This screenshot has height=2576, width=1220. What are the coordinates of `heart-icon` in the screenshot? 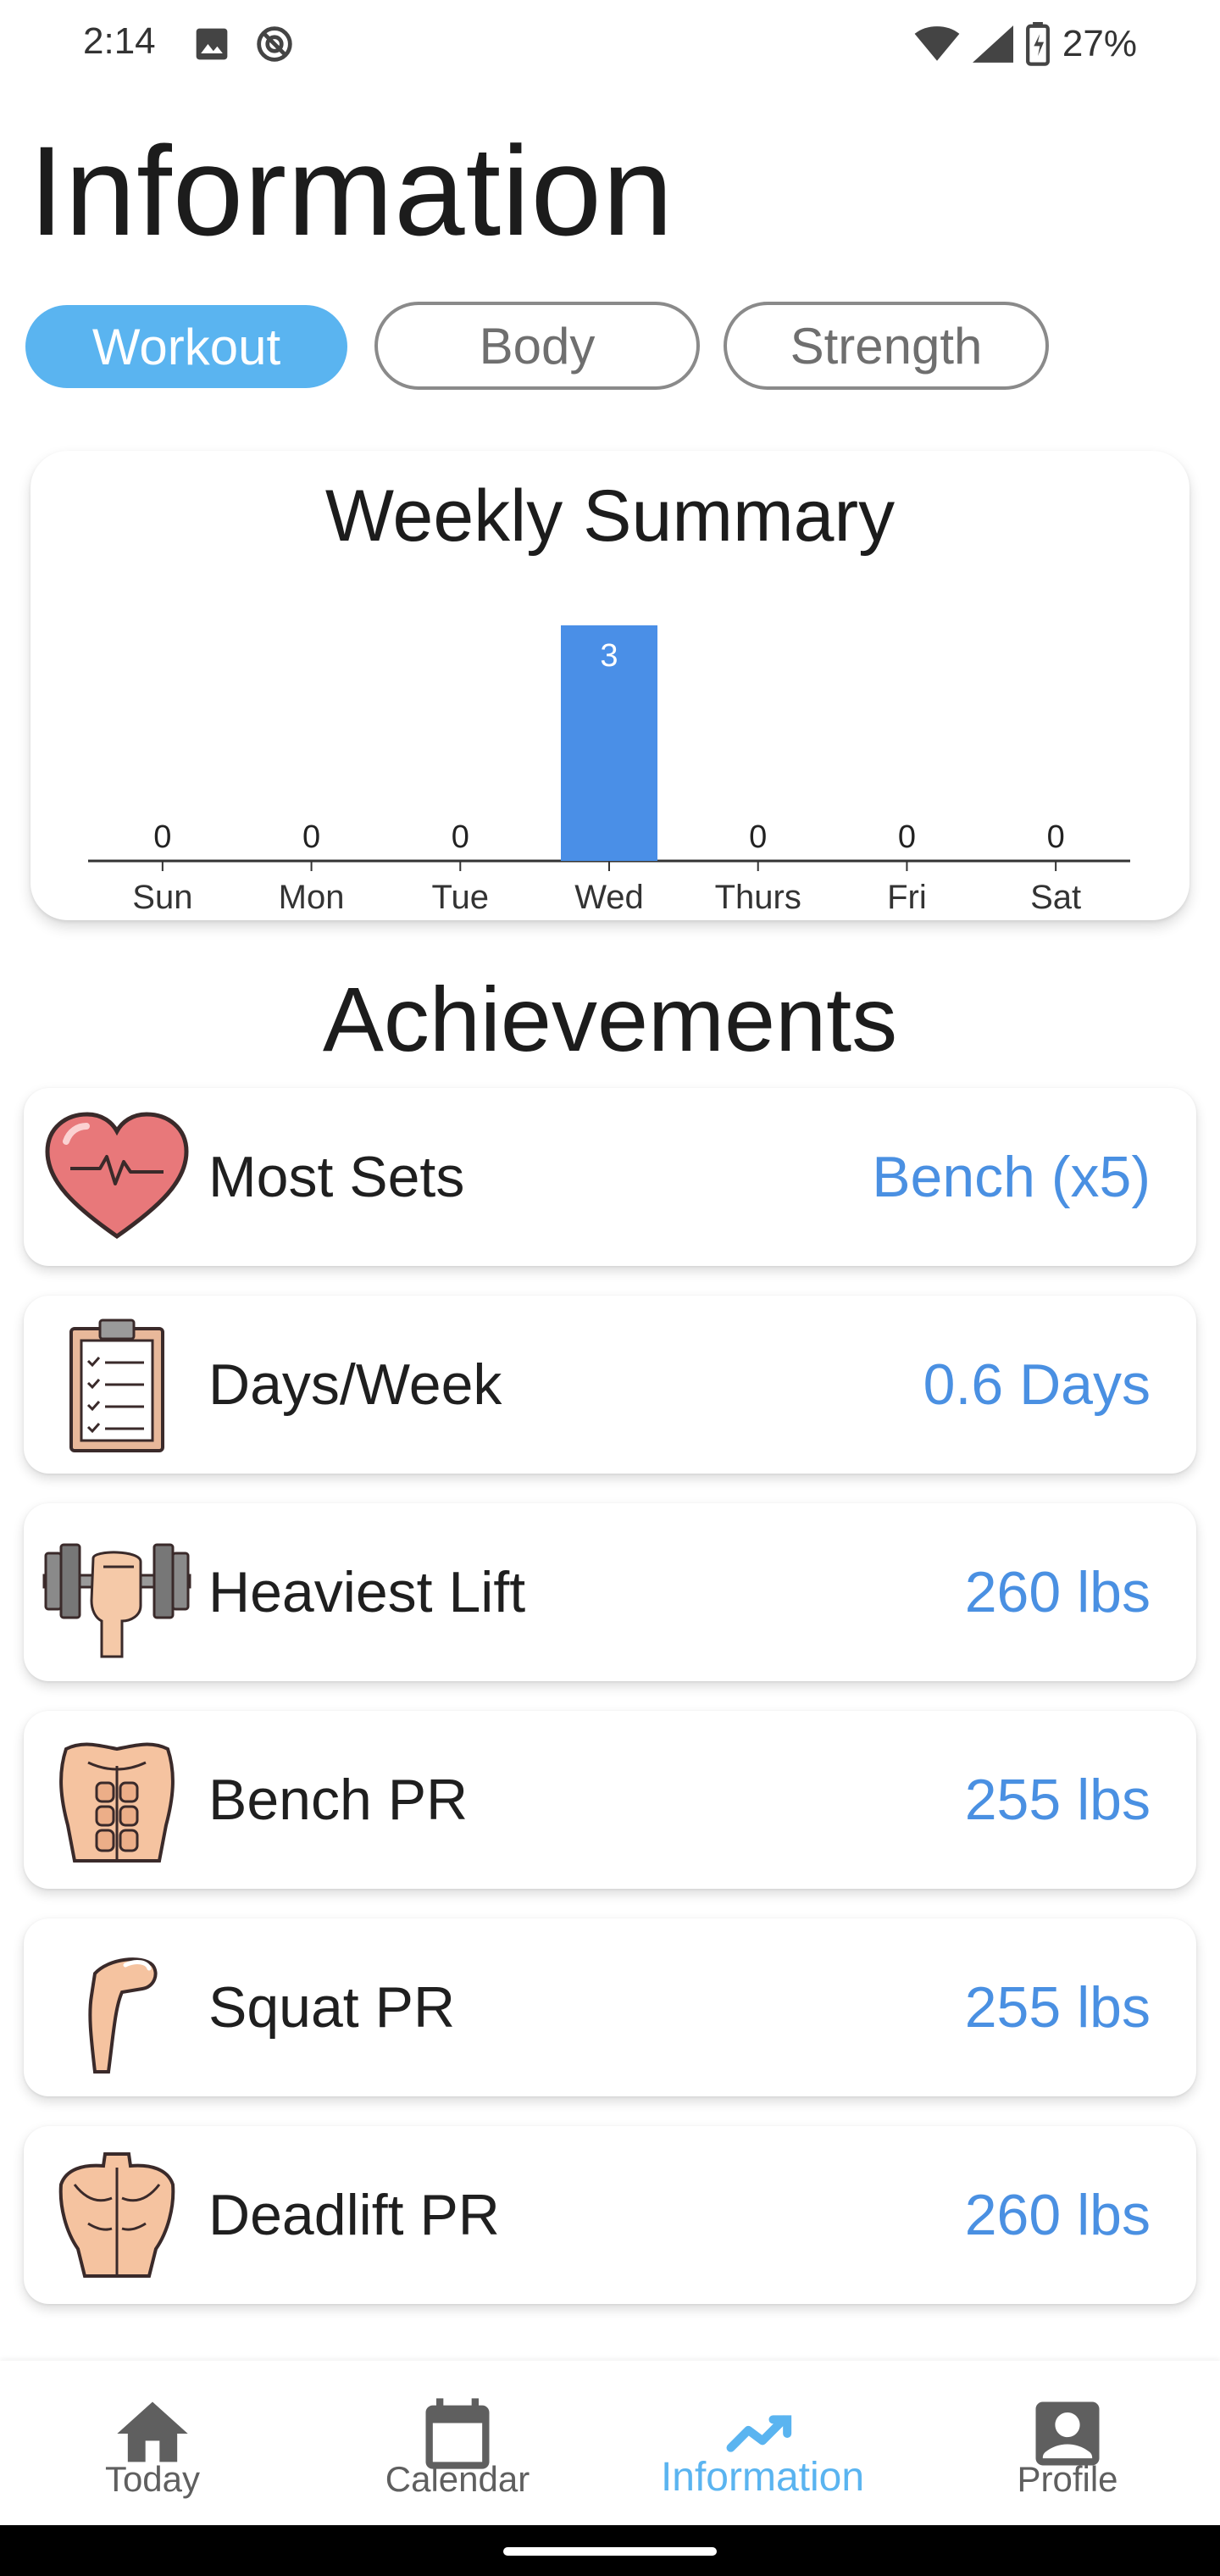 It's located at (117, 1176).